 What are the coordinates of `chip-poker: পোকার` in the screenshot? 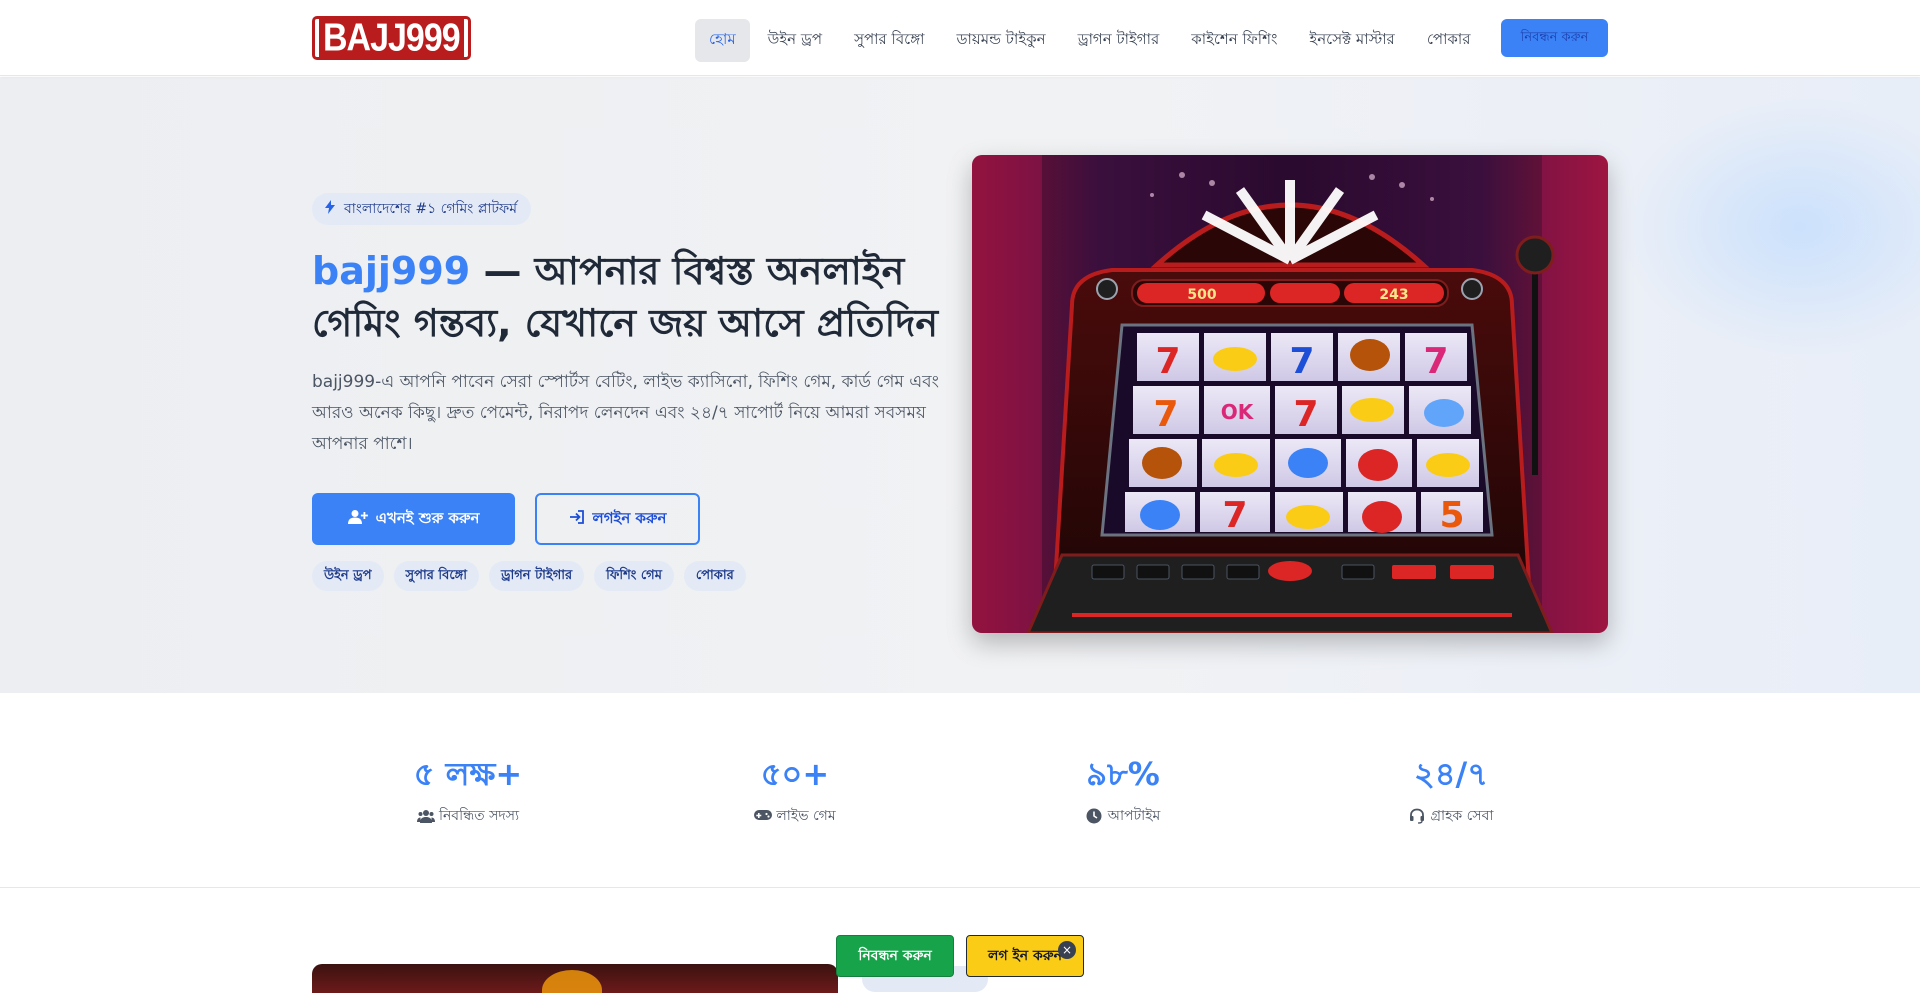 It's located at (714, 576).